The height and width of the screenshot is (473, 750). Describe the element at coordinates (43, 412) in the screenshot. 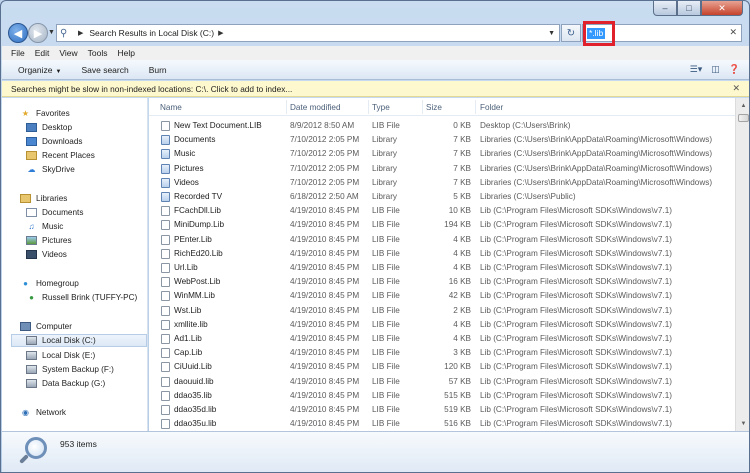

I see `nav-network: ◉ Network` at that location.